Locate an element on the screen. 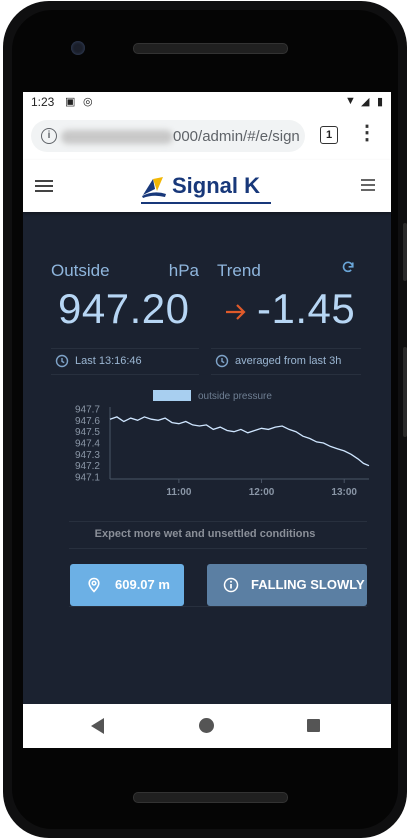 The width and height of the screenshot is (411, 840). y-tick-label: 947.6 is located at coordinates (87, 421).